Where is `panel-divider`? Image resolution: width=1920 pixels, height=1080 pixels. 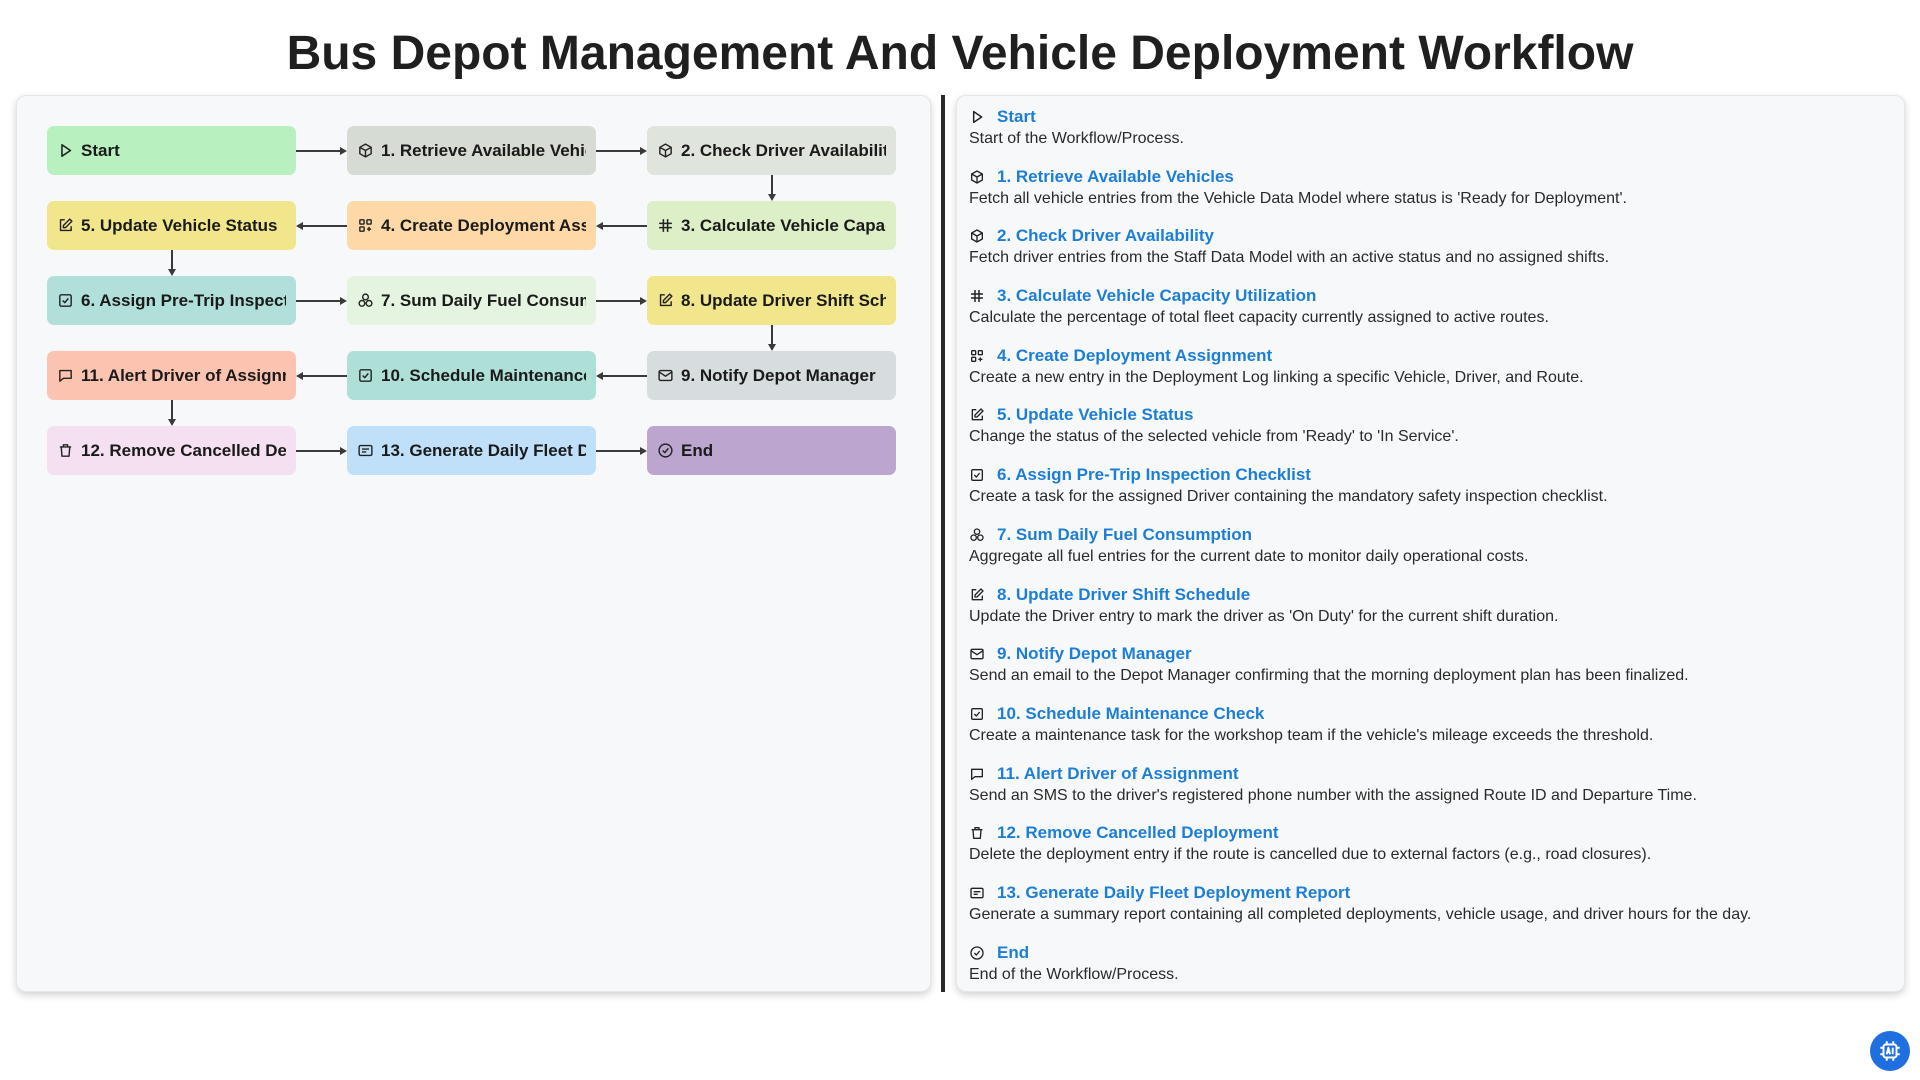 panel-divider is located at coordinates (943, 543).